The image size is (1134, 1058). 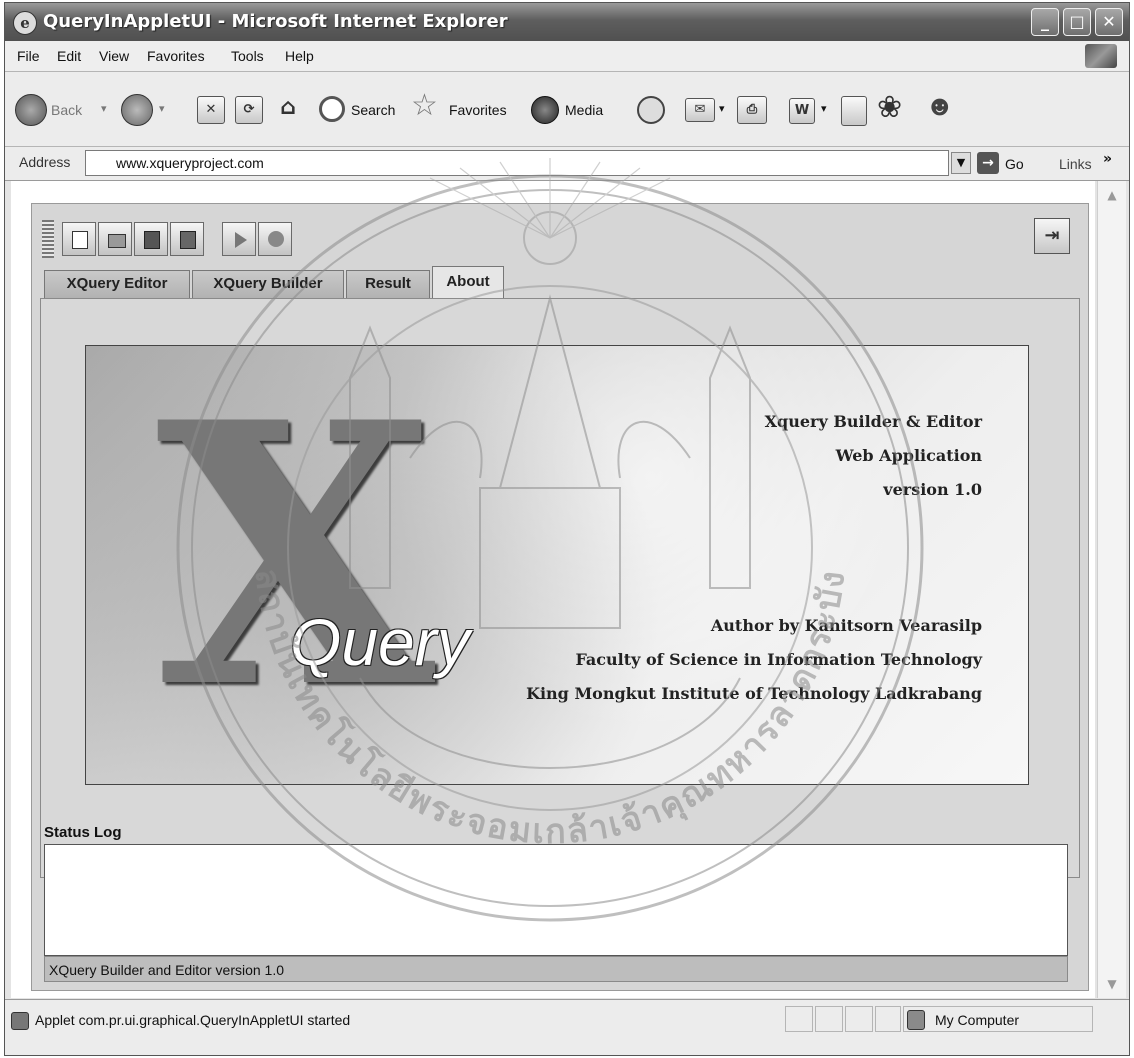 I want to click on address-dropdown-icon: ▼, so click(x=961, y=163).